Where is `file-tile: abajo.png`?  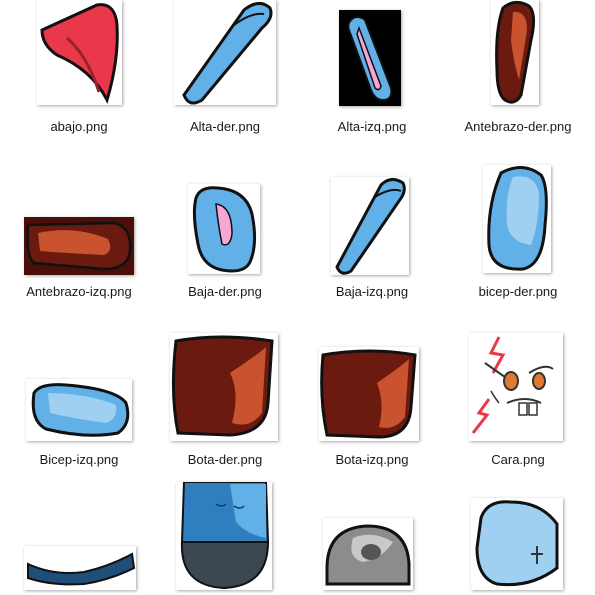
file-tile: abajo.png is located at coordinates (79, 80).